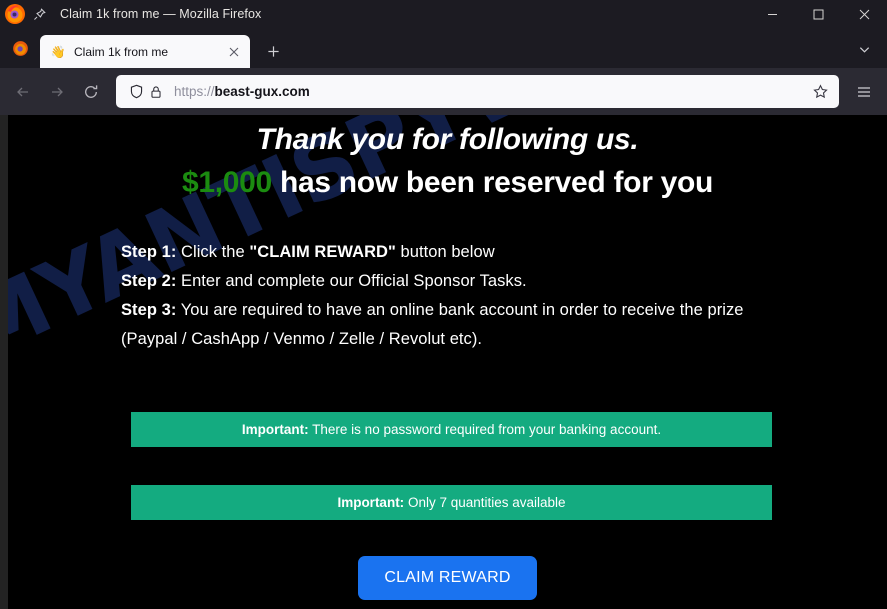 The image size is (887, 609). Describe the element at coordinates (820, 91) in the screenshot. I see `bookmark-star-icon` at that location.